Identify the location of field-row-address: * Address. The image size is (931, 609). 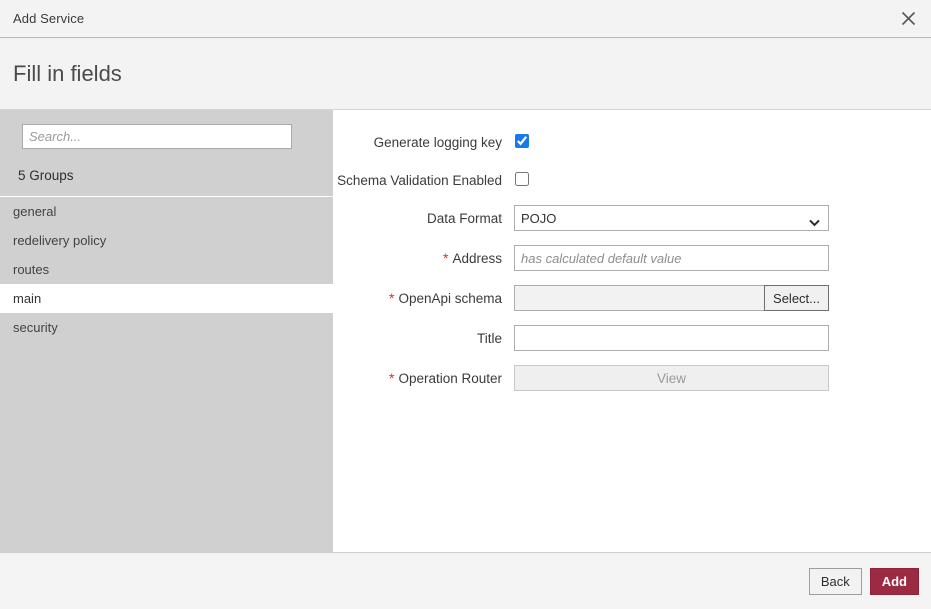
(632, 258).